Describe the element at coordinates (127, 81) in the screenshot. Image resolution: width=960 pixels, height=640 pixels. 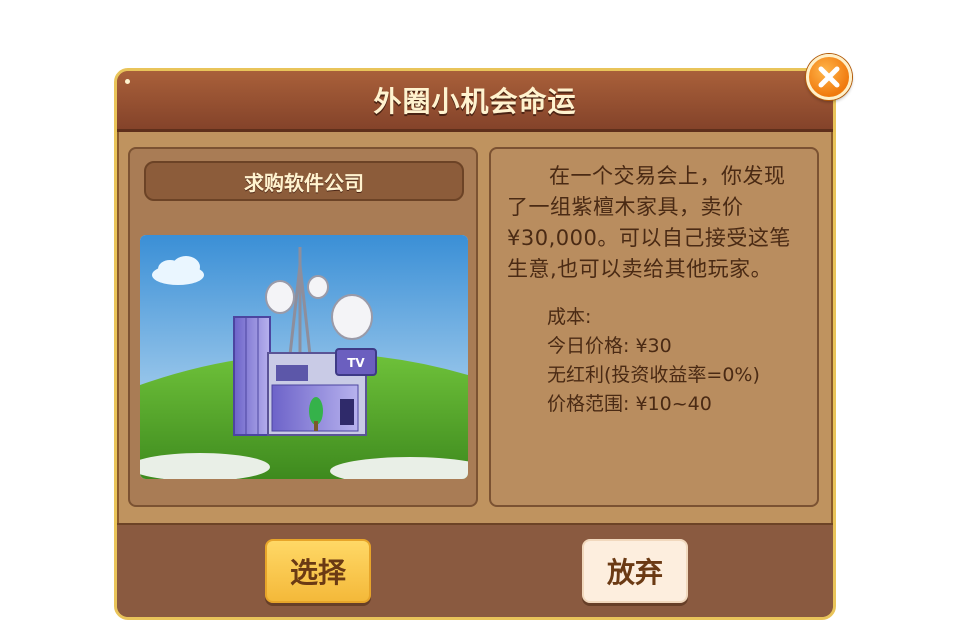
I see `title-decoration-dot` at that location.